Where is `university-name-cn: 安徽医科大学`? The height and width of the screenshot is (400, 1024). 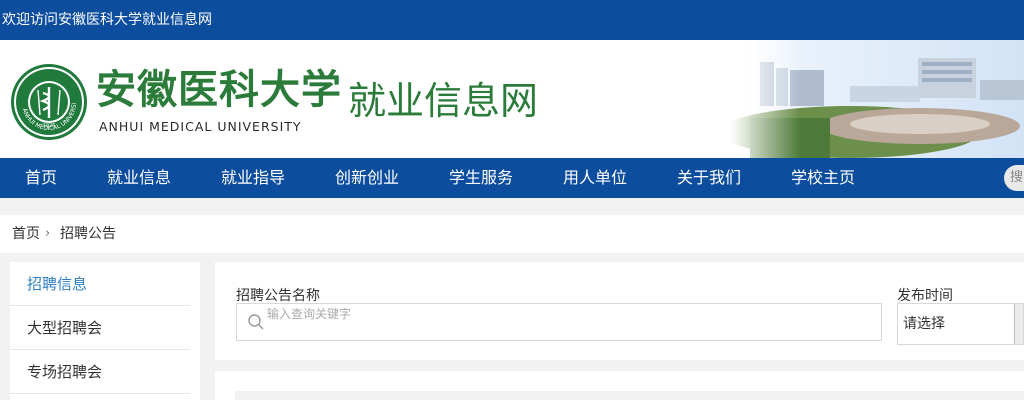 university-name-cn: 安徽医科大学 is located at coordinates (219, 89).